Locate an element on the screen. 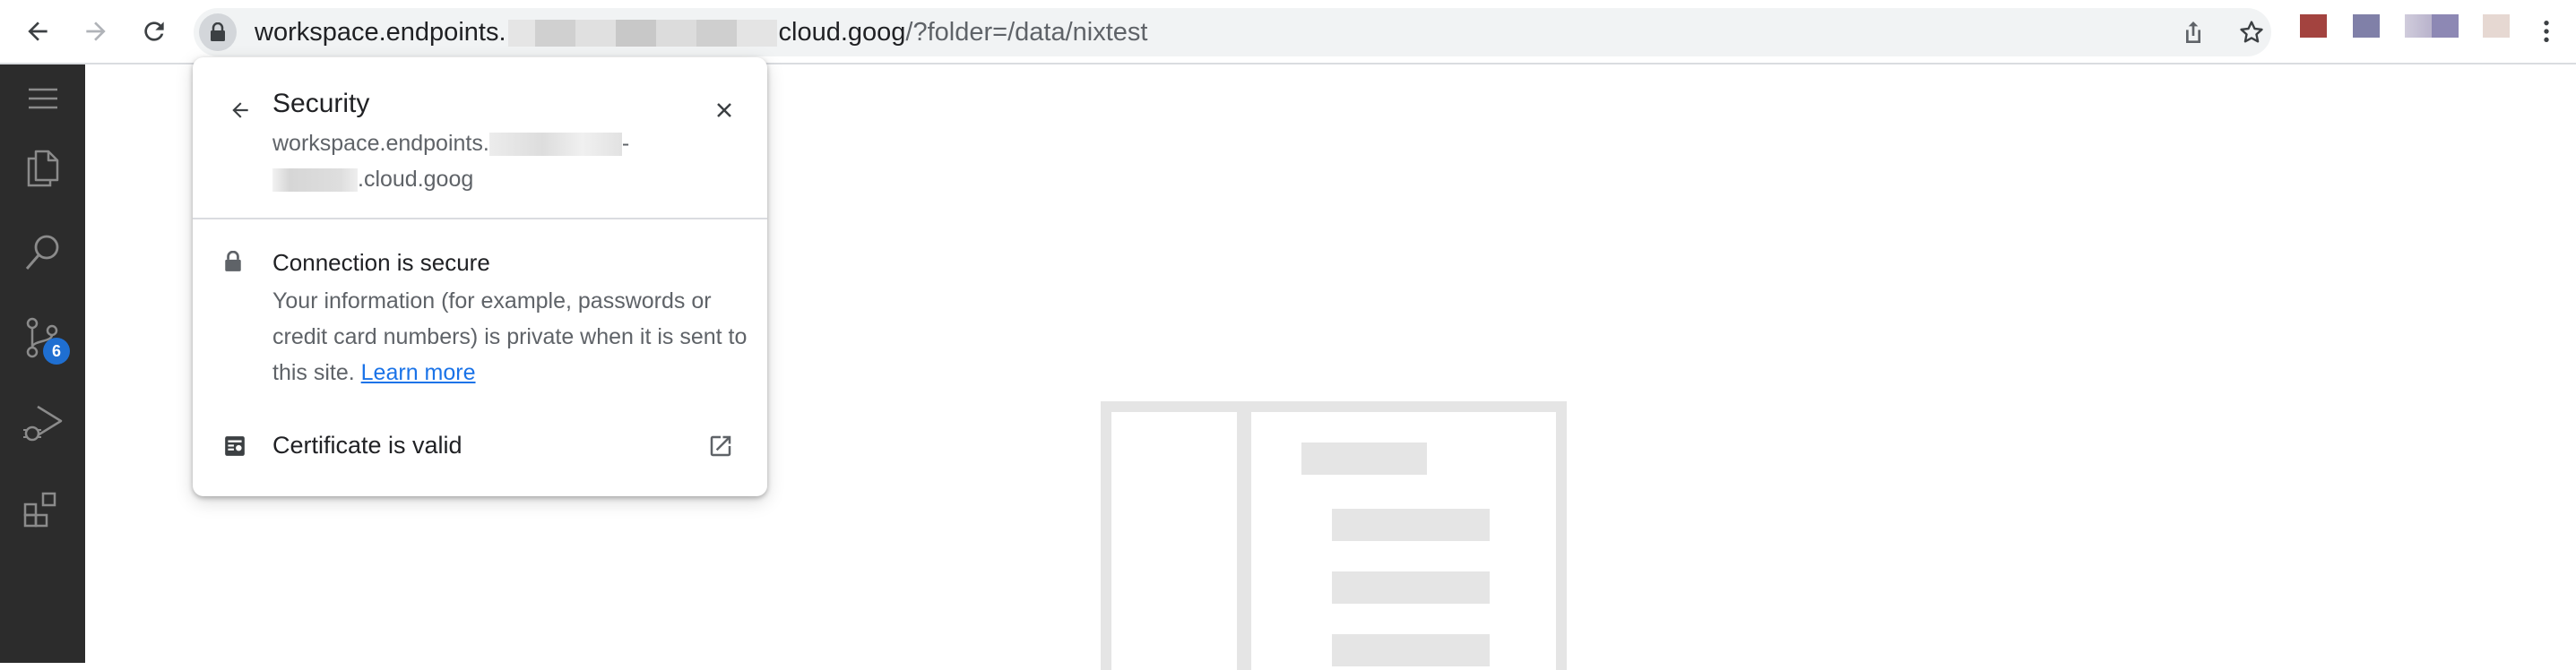 This screenshot has width=2576, height=670. source-control-button: 6 is located at coordinates (42, 338).